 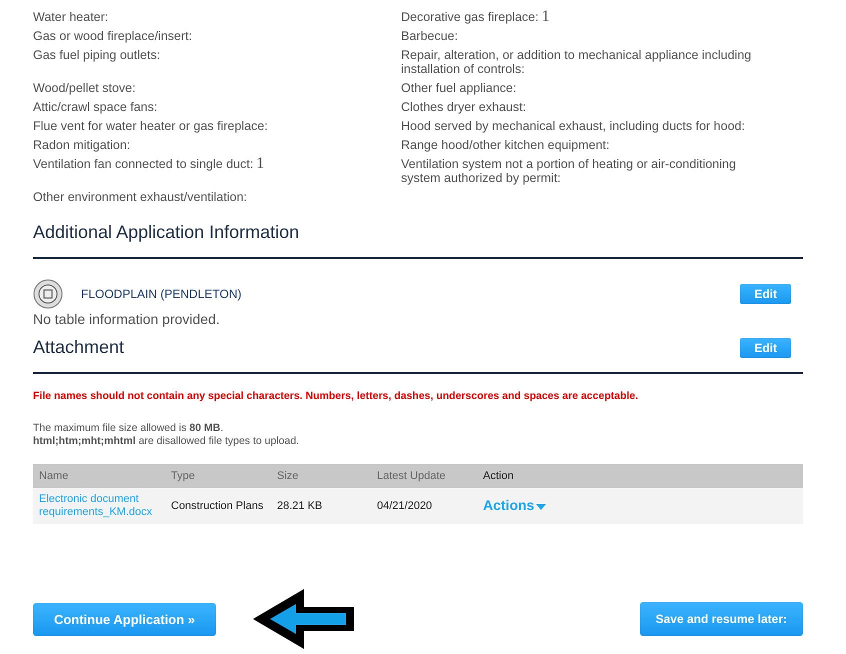 I want to click on field-label: Attic/crawl space fans:, so click(x=95, y=107).